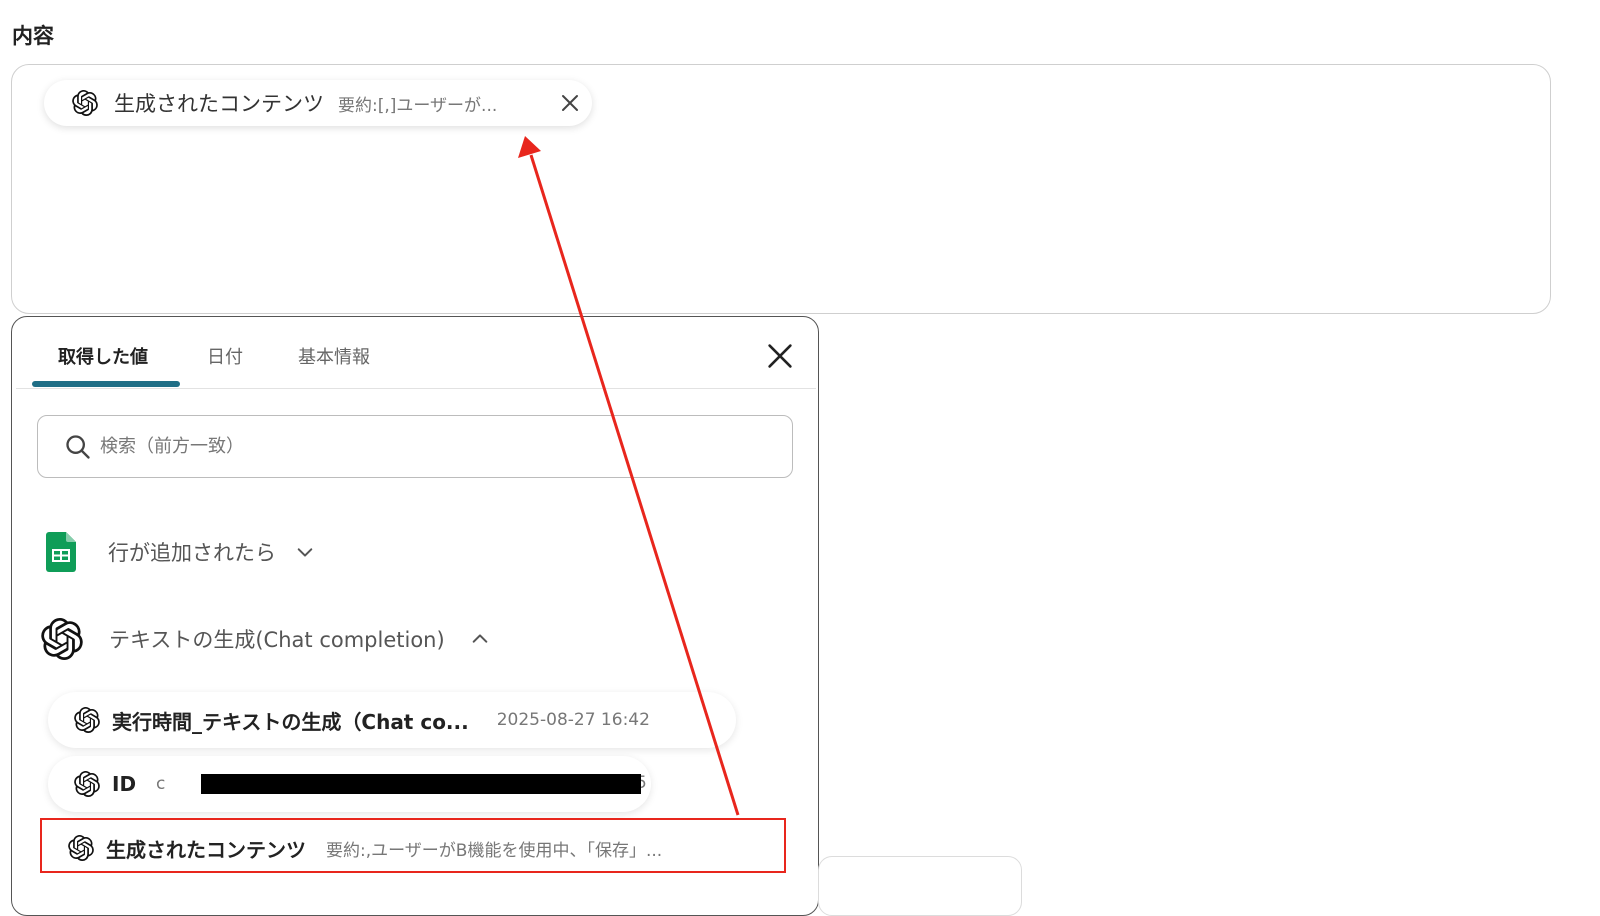 This screenshot has width=1600, height=916. What do you see at coordinates (192, 553) in the screenshot?
I see `group-name: 行が追加されたら` at bounding box center [192, 553].